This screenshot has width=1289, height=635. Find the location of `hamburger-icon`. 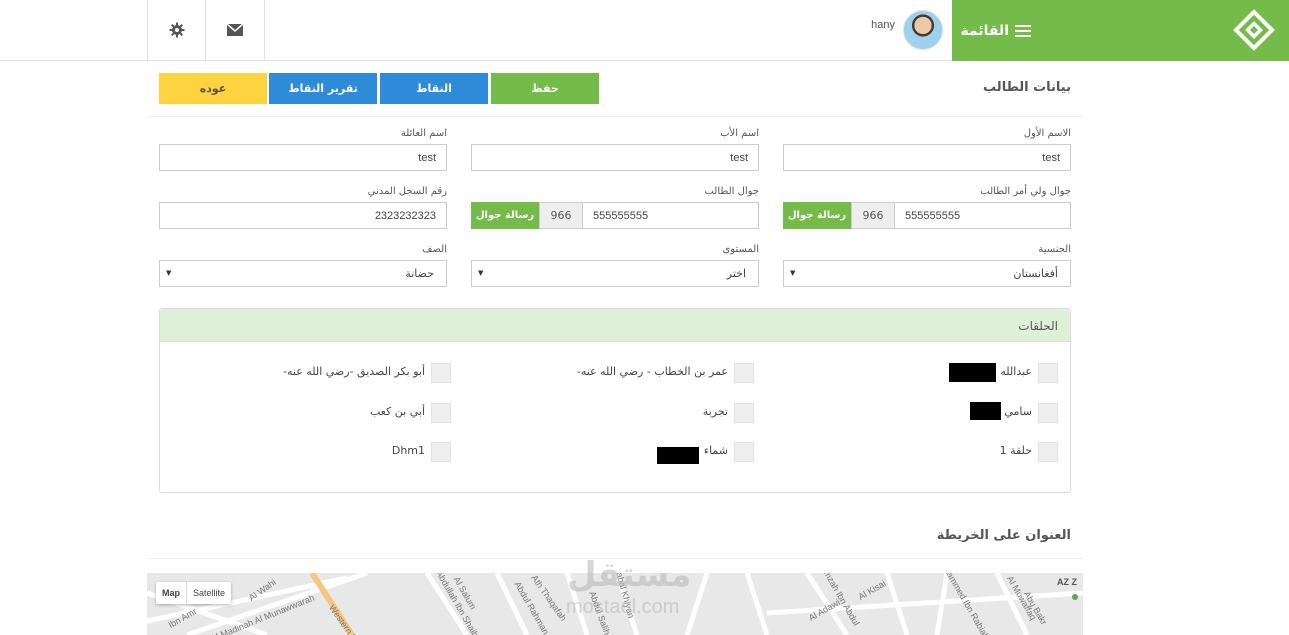

hamburger-icon is located at coordinates (1023, 31).